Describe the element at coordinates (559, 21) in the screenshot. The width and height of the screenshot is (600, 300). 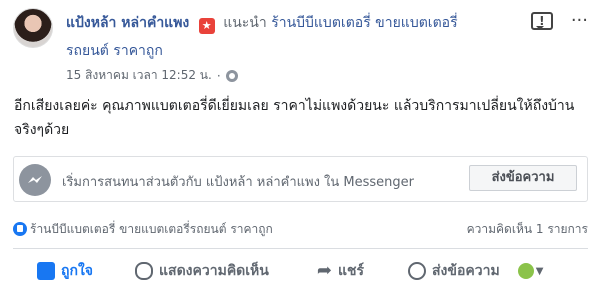
I see `post-top-icons: ! ···` at that location.